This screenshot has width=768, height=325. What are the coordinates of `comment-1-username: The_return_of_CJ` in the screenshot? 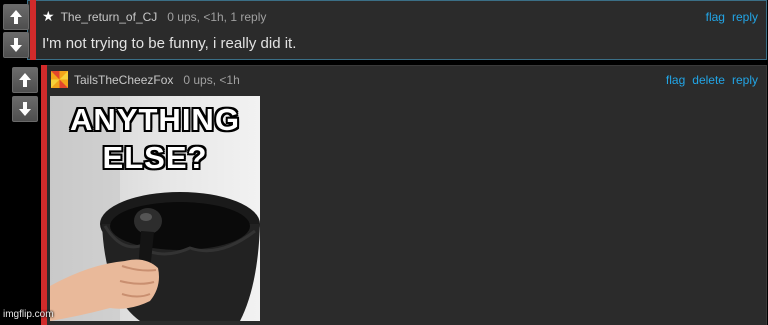 It's located at (109, 17).